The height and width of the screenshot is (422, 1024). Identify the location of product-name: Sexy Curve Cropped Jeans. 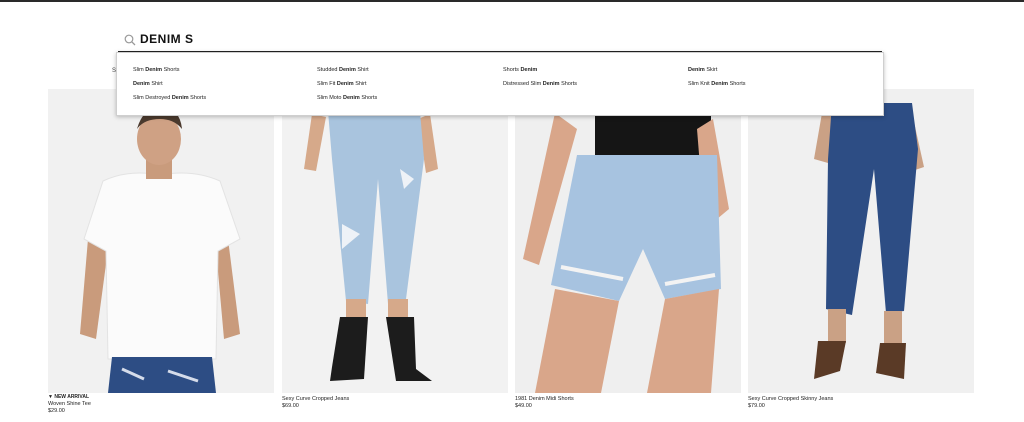
(315, 399).